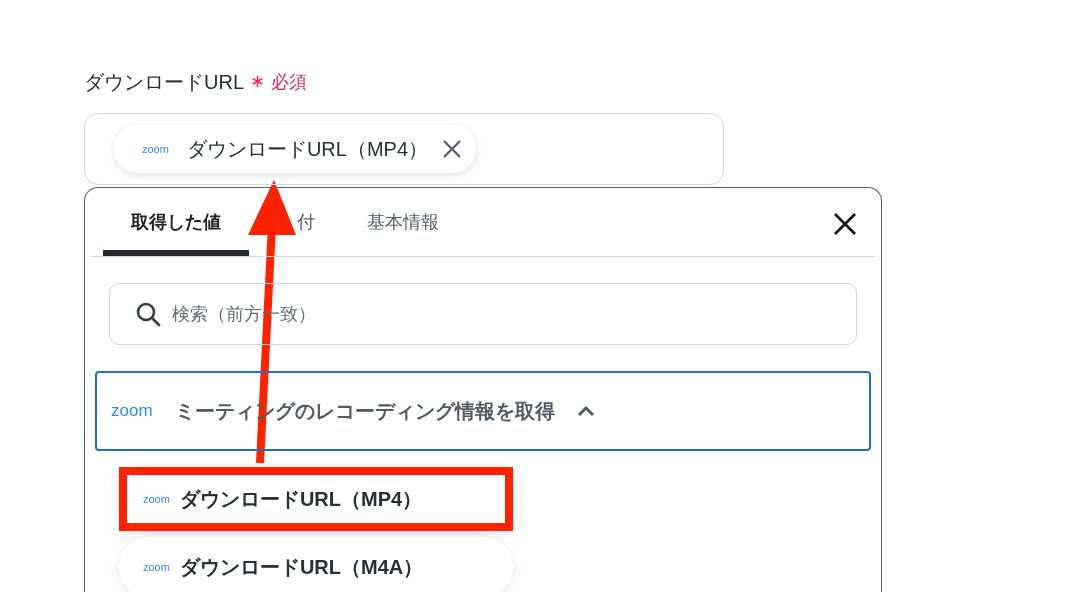 The width and height of the screenshot is (1074, 594). What do you see at coordinates (307, 149) in the screenshot?
I see `chip-label: ダウンロードURL（MP4）` at bounding box center [307, 149].